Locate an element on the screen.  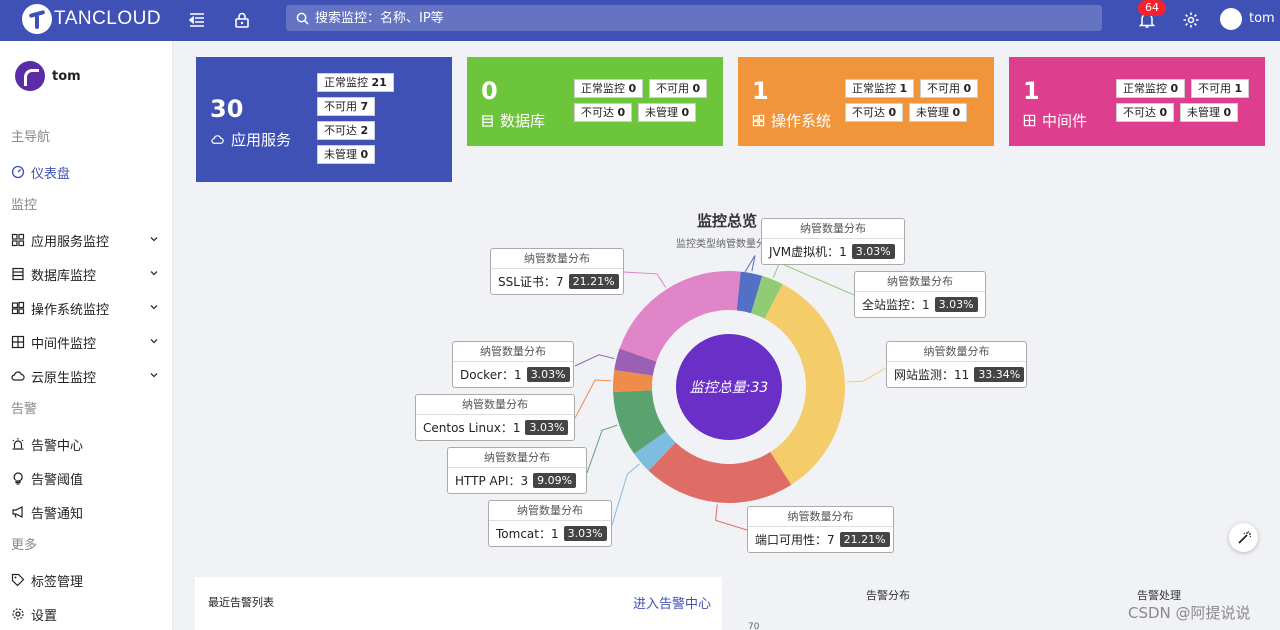
slice-label-docker: 纳管数量分布 Docker： 1 3.03% is located at coordinates (513, 364).